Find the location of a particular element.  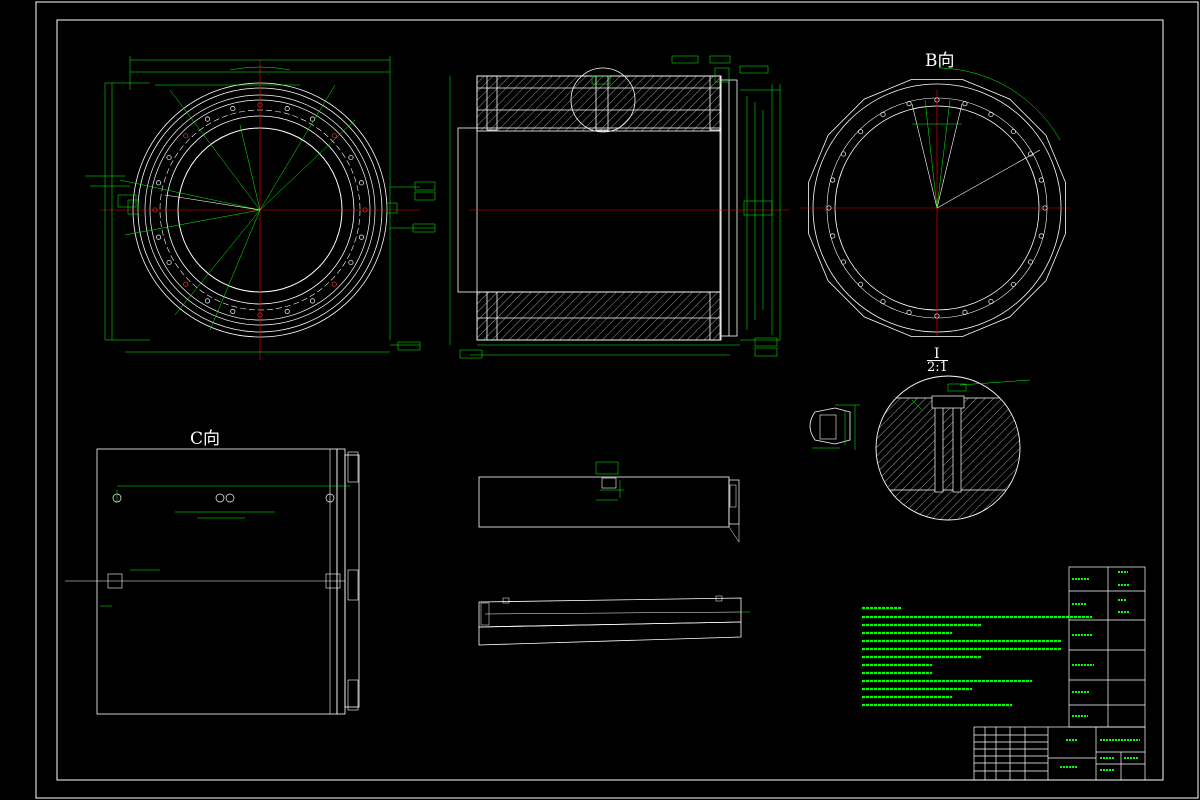

front-circular-view is located at coordinates (260, 208).